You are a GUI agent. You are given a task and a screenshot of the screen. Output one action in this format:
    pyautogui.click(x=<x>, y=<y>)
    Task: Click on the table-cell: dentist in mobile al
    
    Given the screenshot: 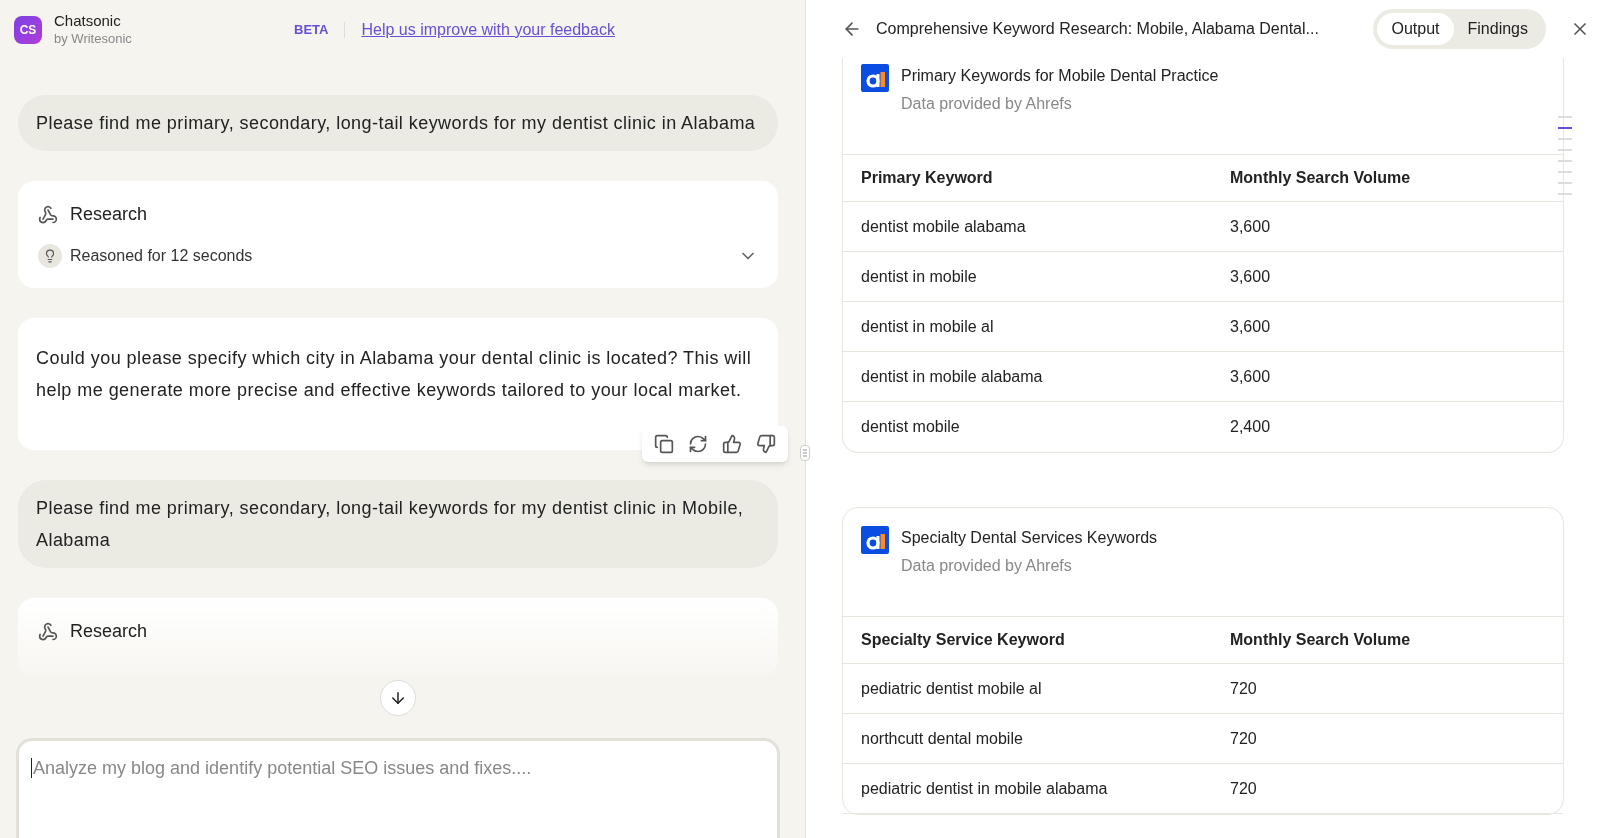 What is the action you would take?
    pyautogui.click(x=1027, y=327)
    